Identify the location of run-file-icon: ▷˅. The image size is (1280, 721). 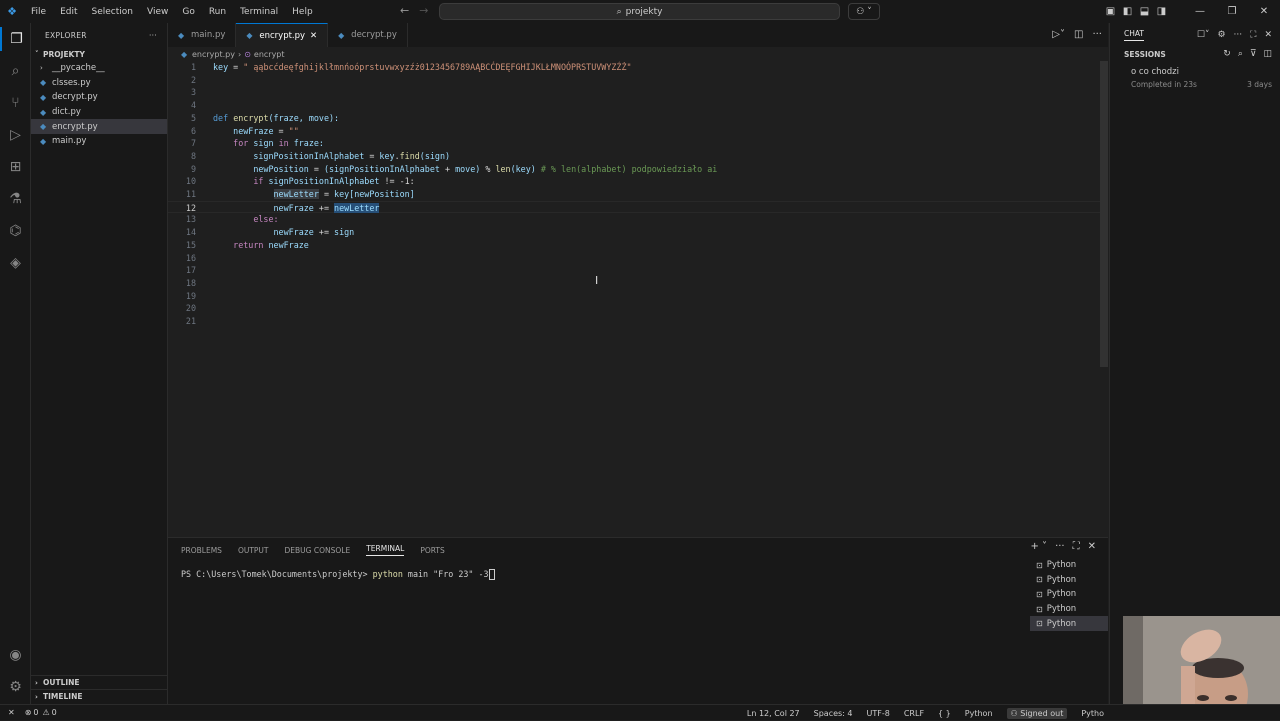
(1058, 34).